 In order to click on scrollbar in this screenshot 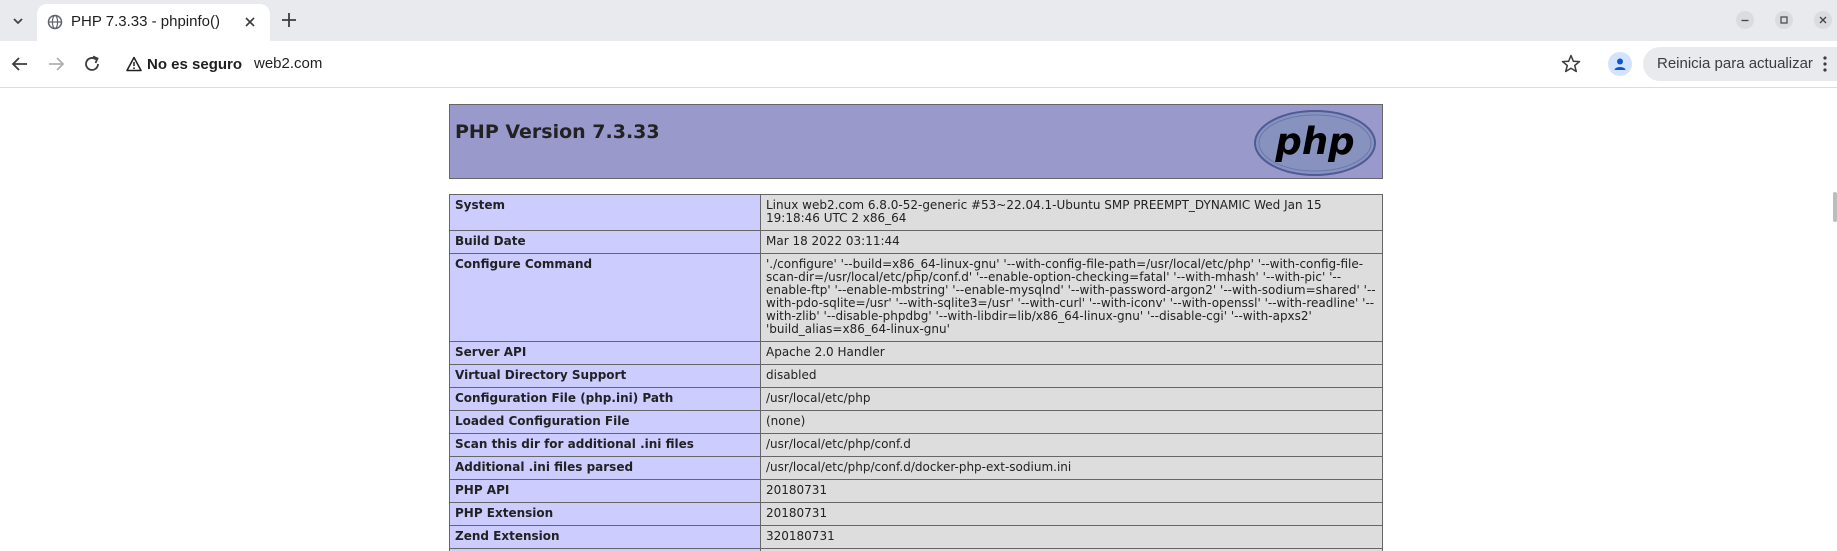, I will do `click(1835, 207)`.